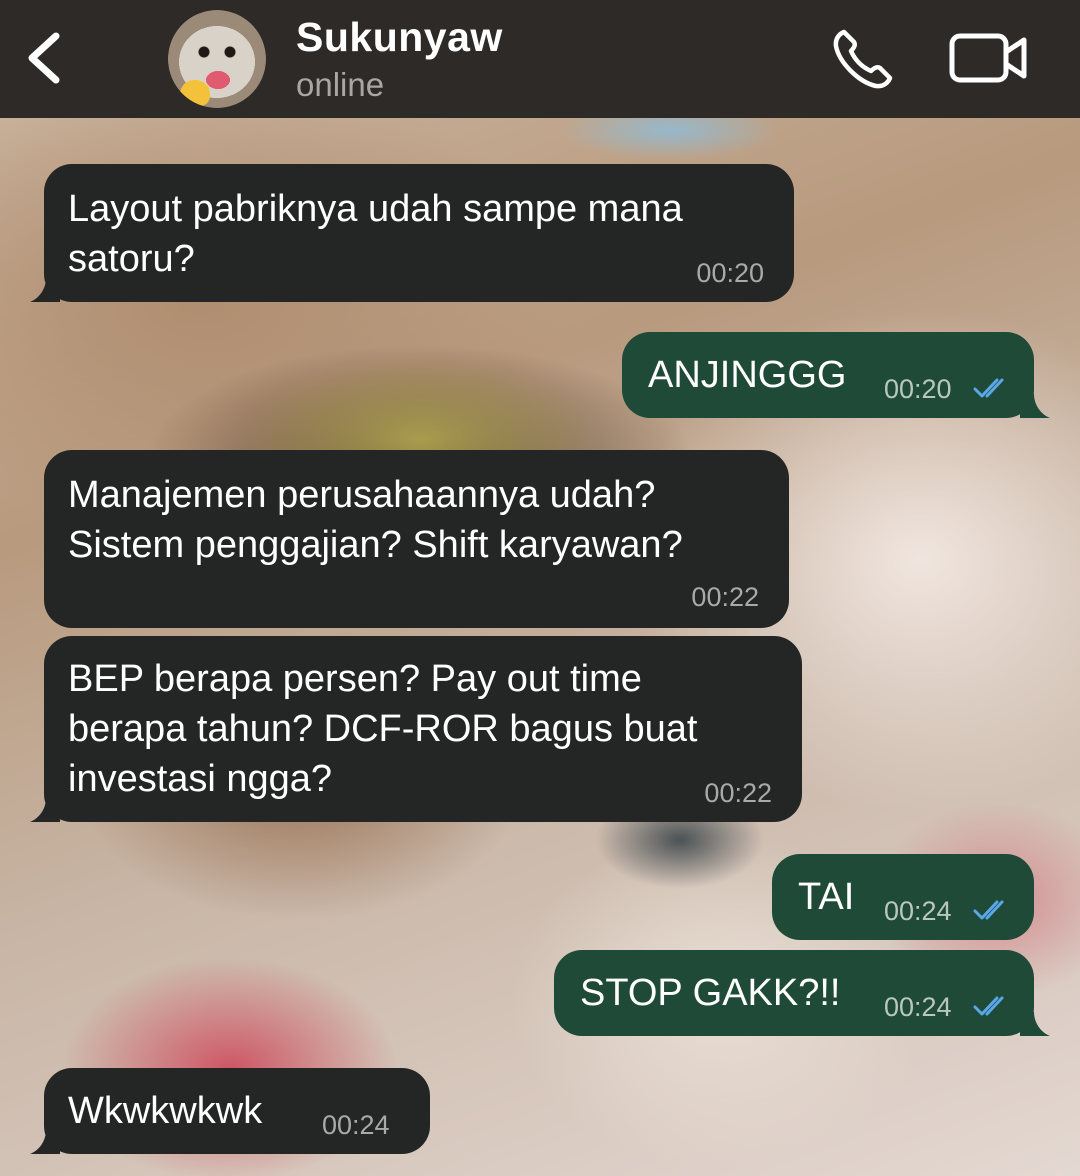  I want to click on outgoing-message: TAI 00:24, so click(903, 897).